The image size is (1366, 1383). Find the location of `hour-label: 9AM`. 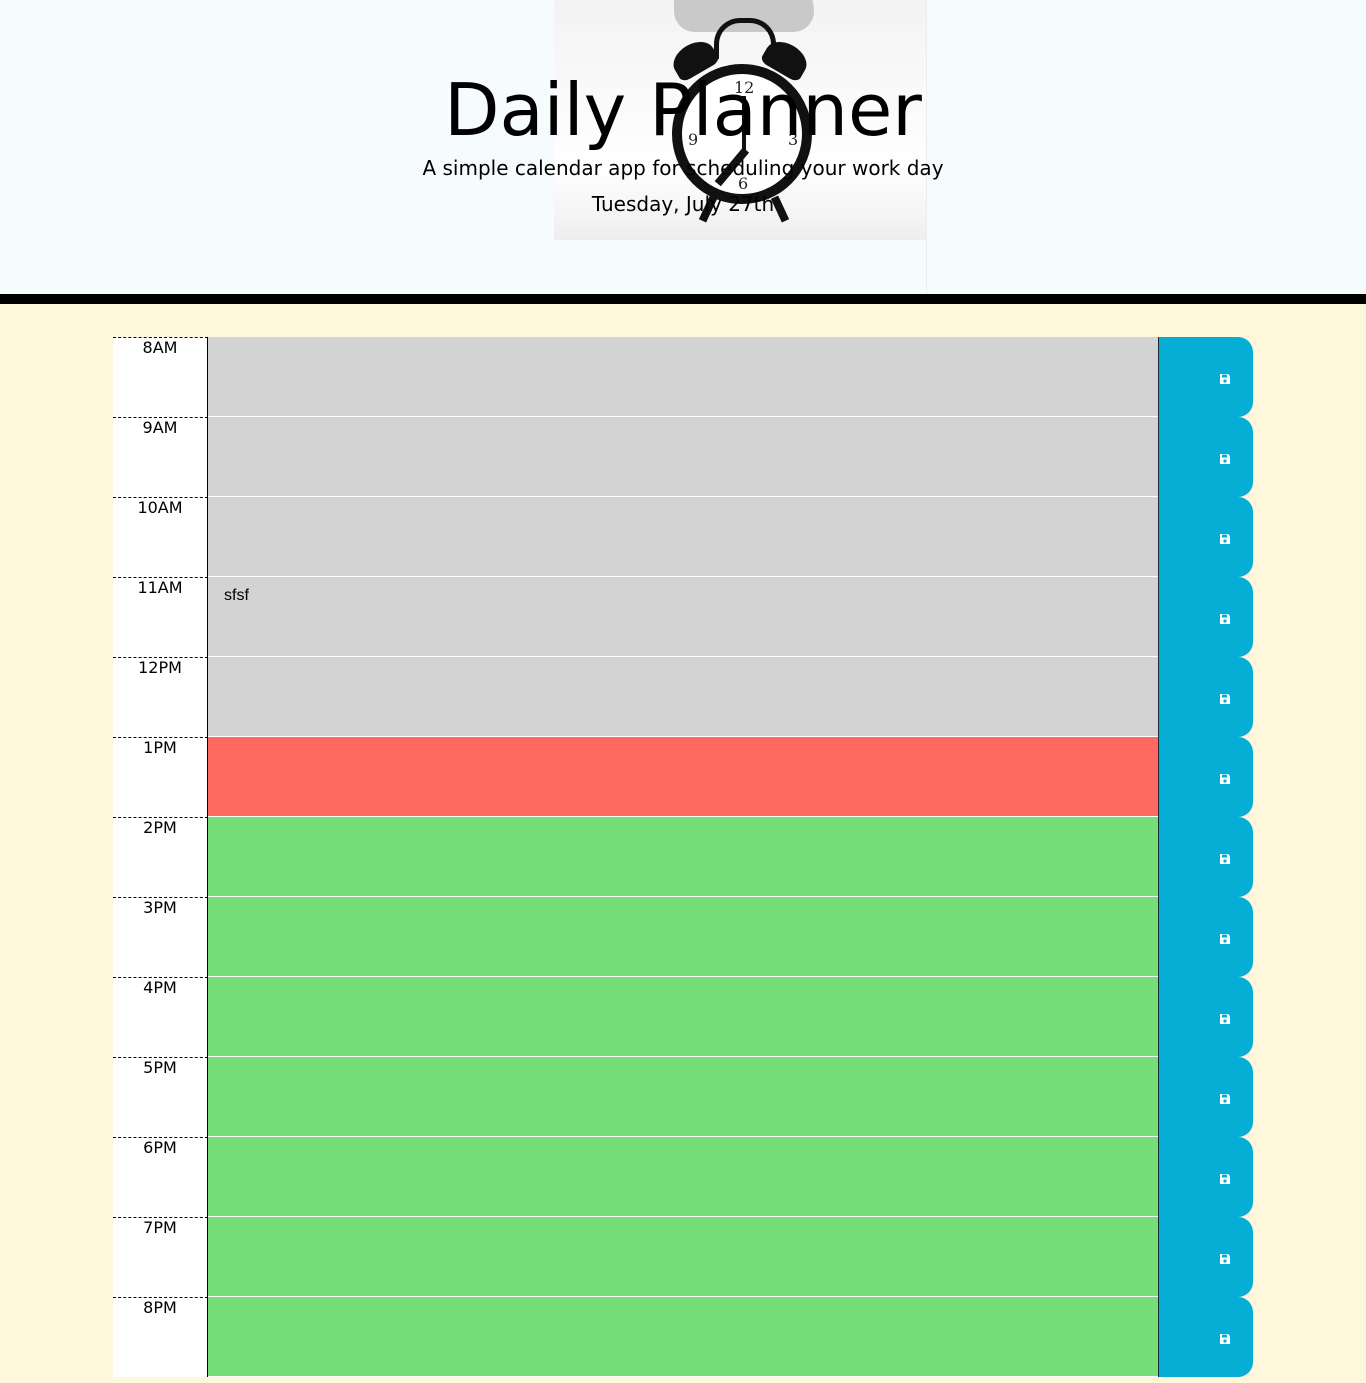

hour-label: 9AM is located at coordinates (160, 457).